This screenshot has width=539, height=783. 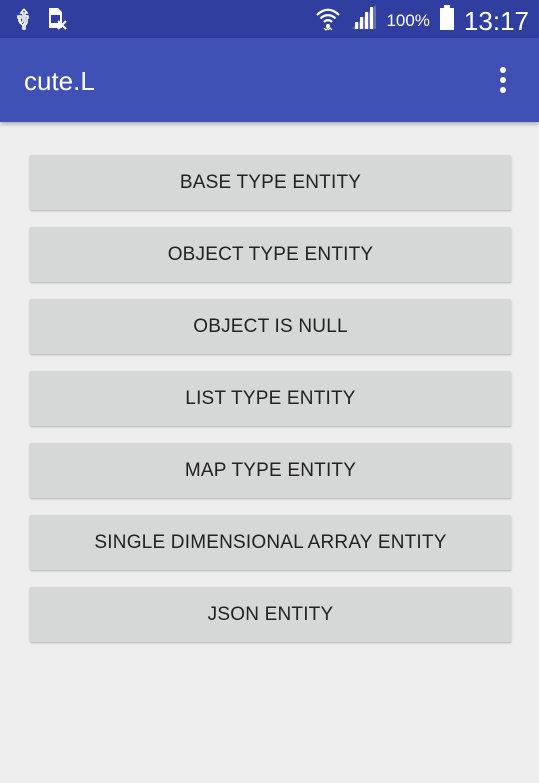 What do you see at coordinates (447, 20) in the screenshot?
I see `battery-icon` at bounding box center [447, 20].